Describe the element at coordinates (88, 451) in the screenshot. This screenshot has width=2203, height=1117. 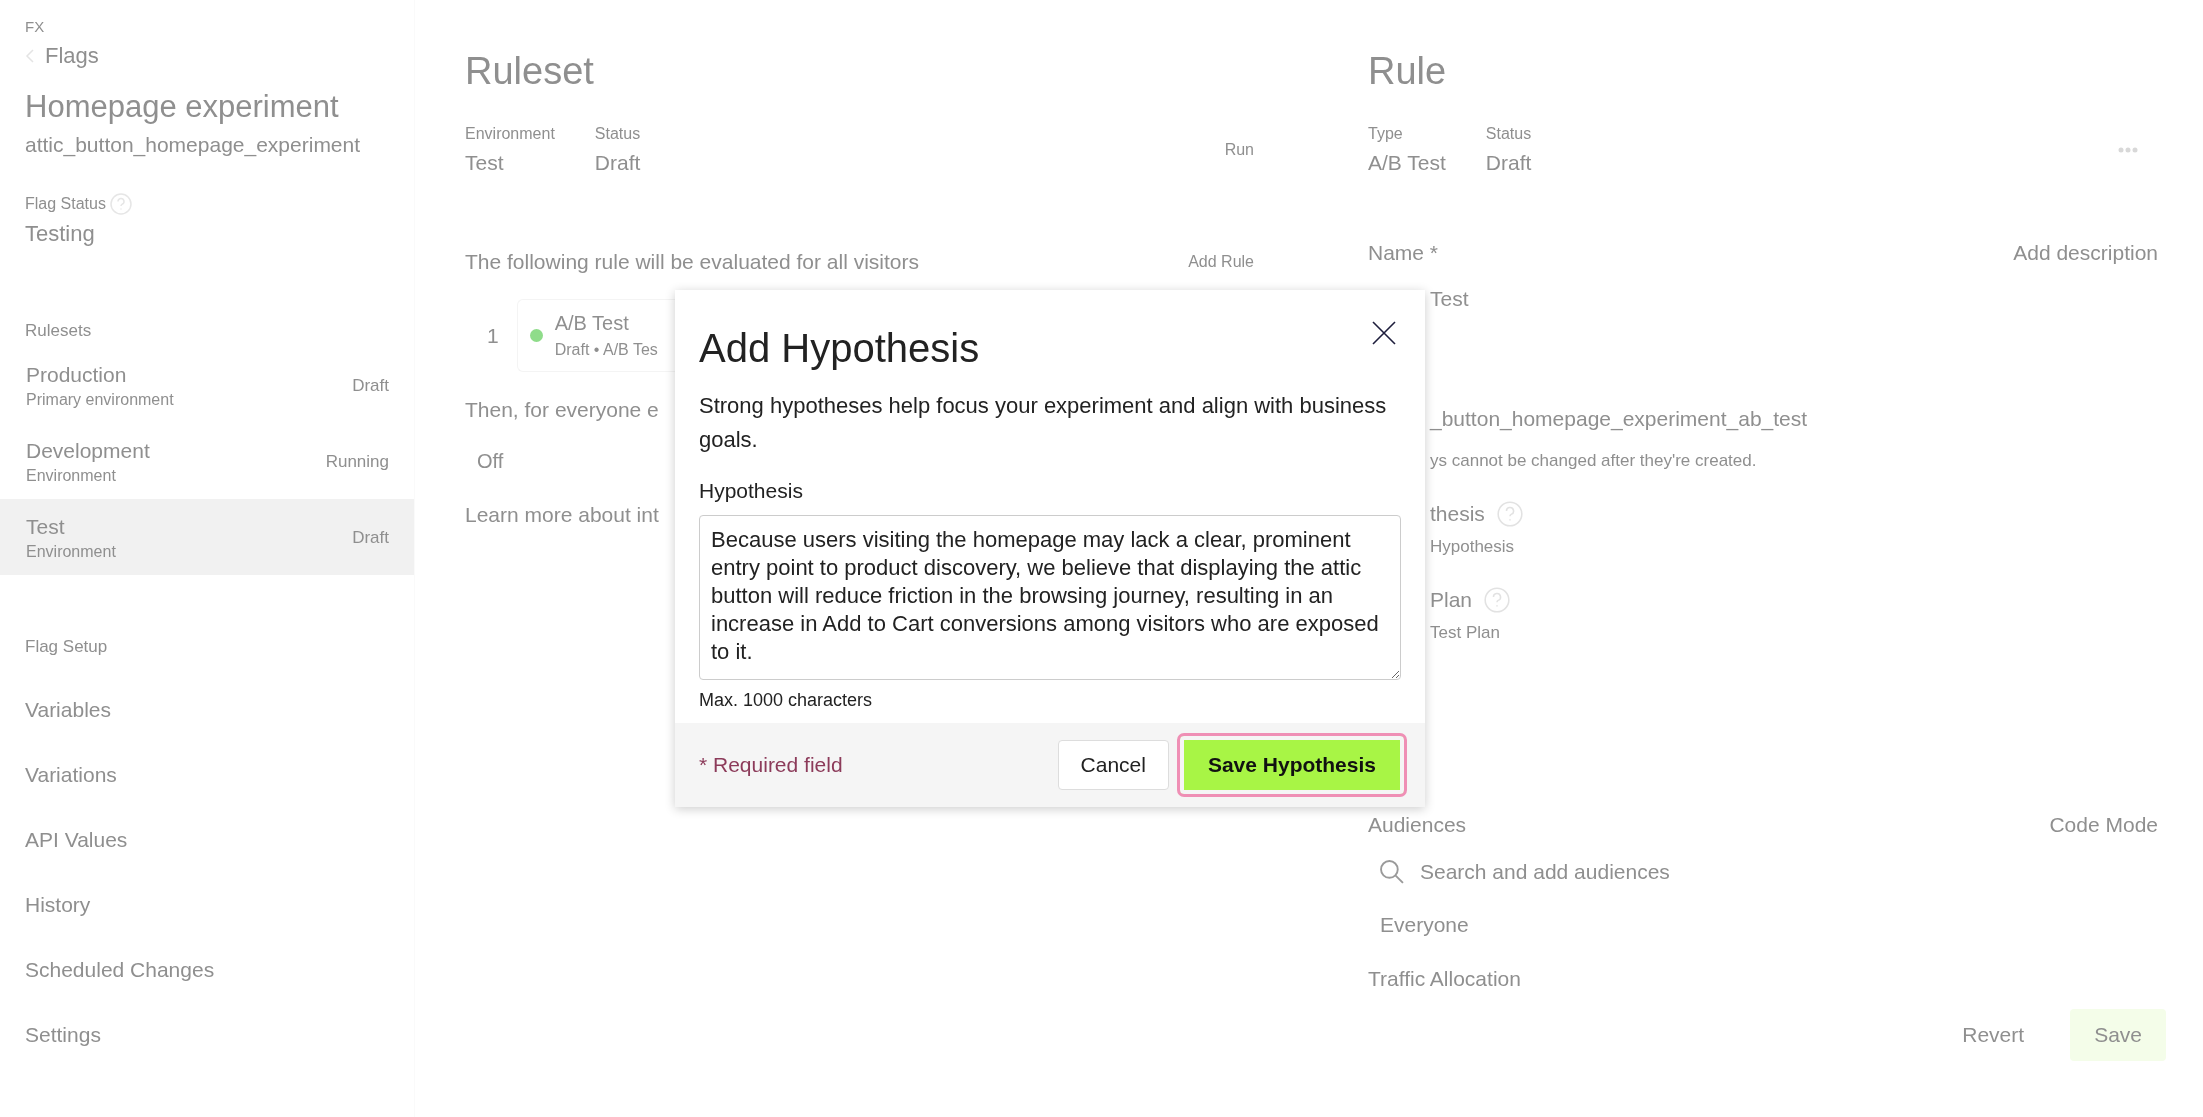
I see `ruleset-name: Development` at that location.